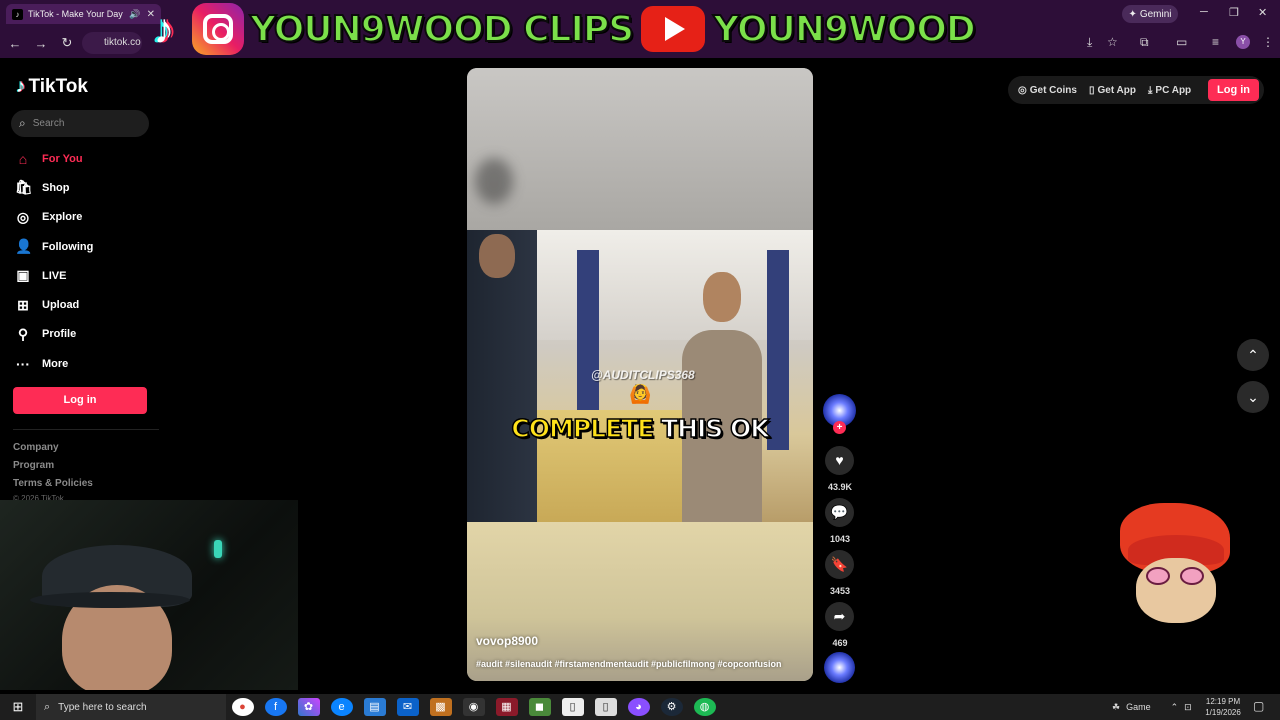 The image size is (1280, 720). Describe the element at coordinates (54, 246) in the screenshot. I see `sidebar-item-following: 👤 Following` at that location.